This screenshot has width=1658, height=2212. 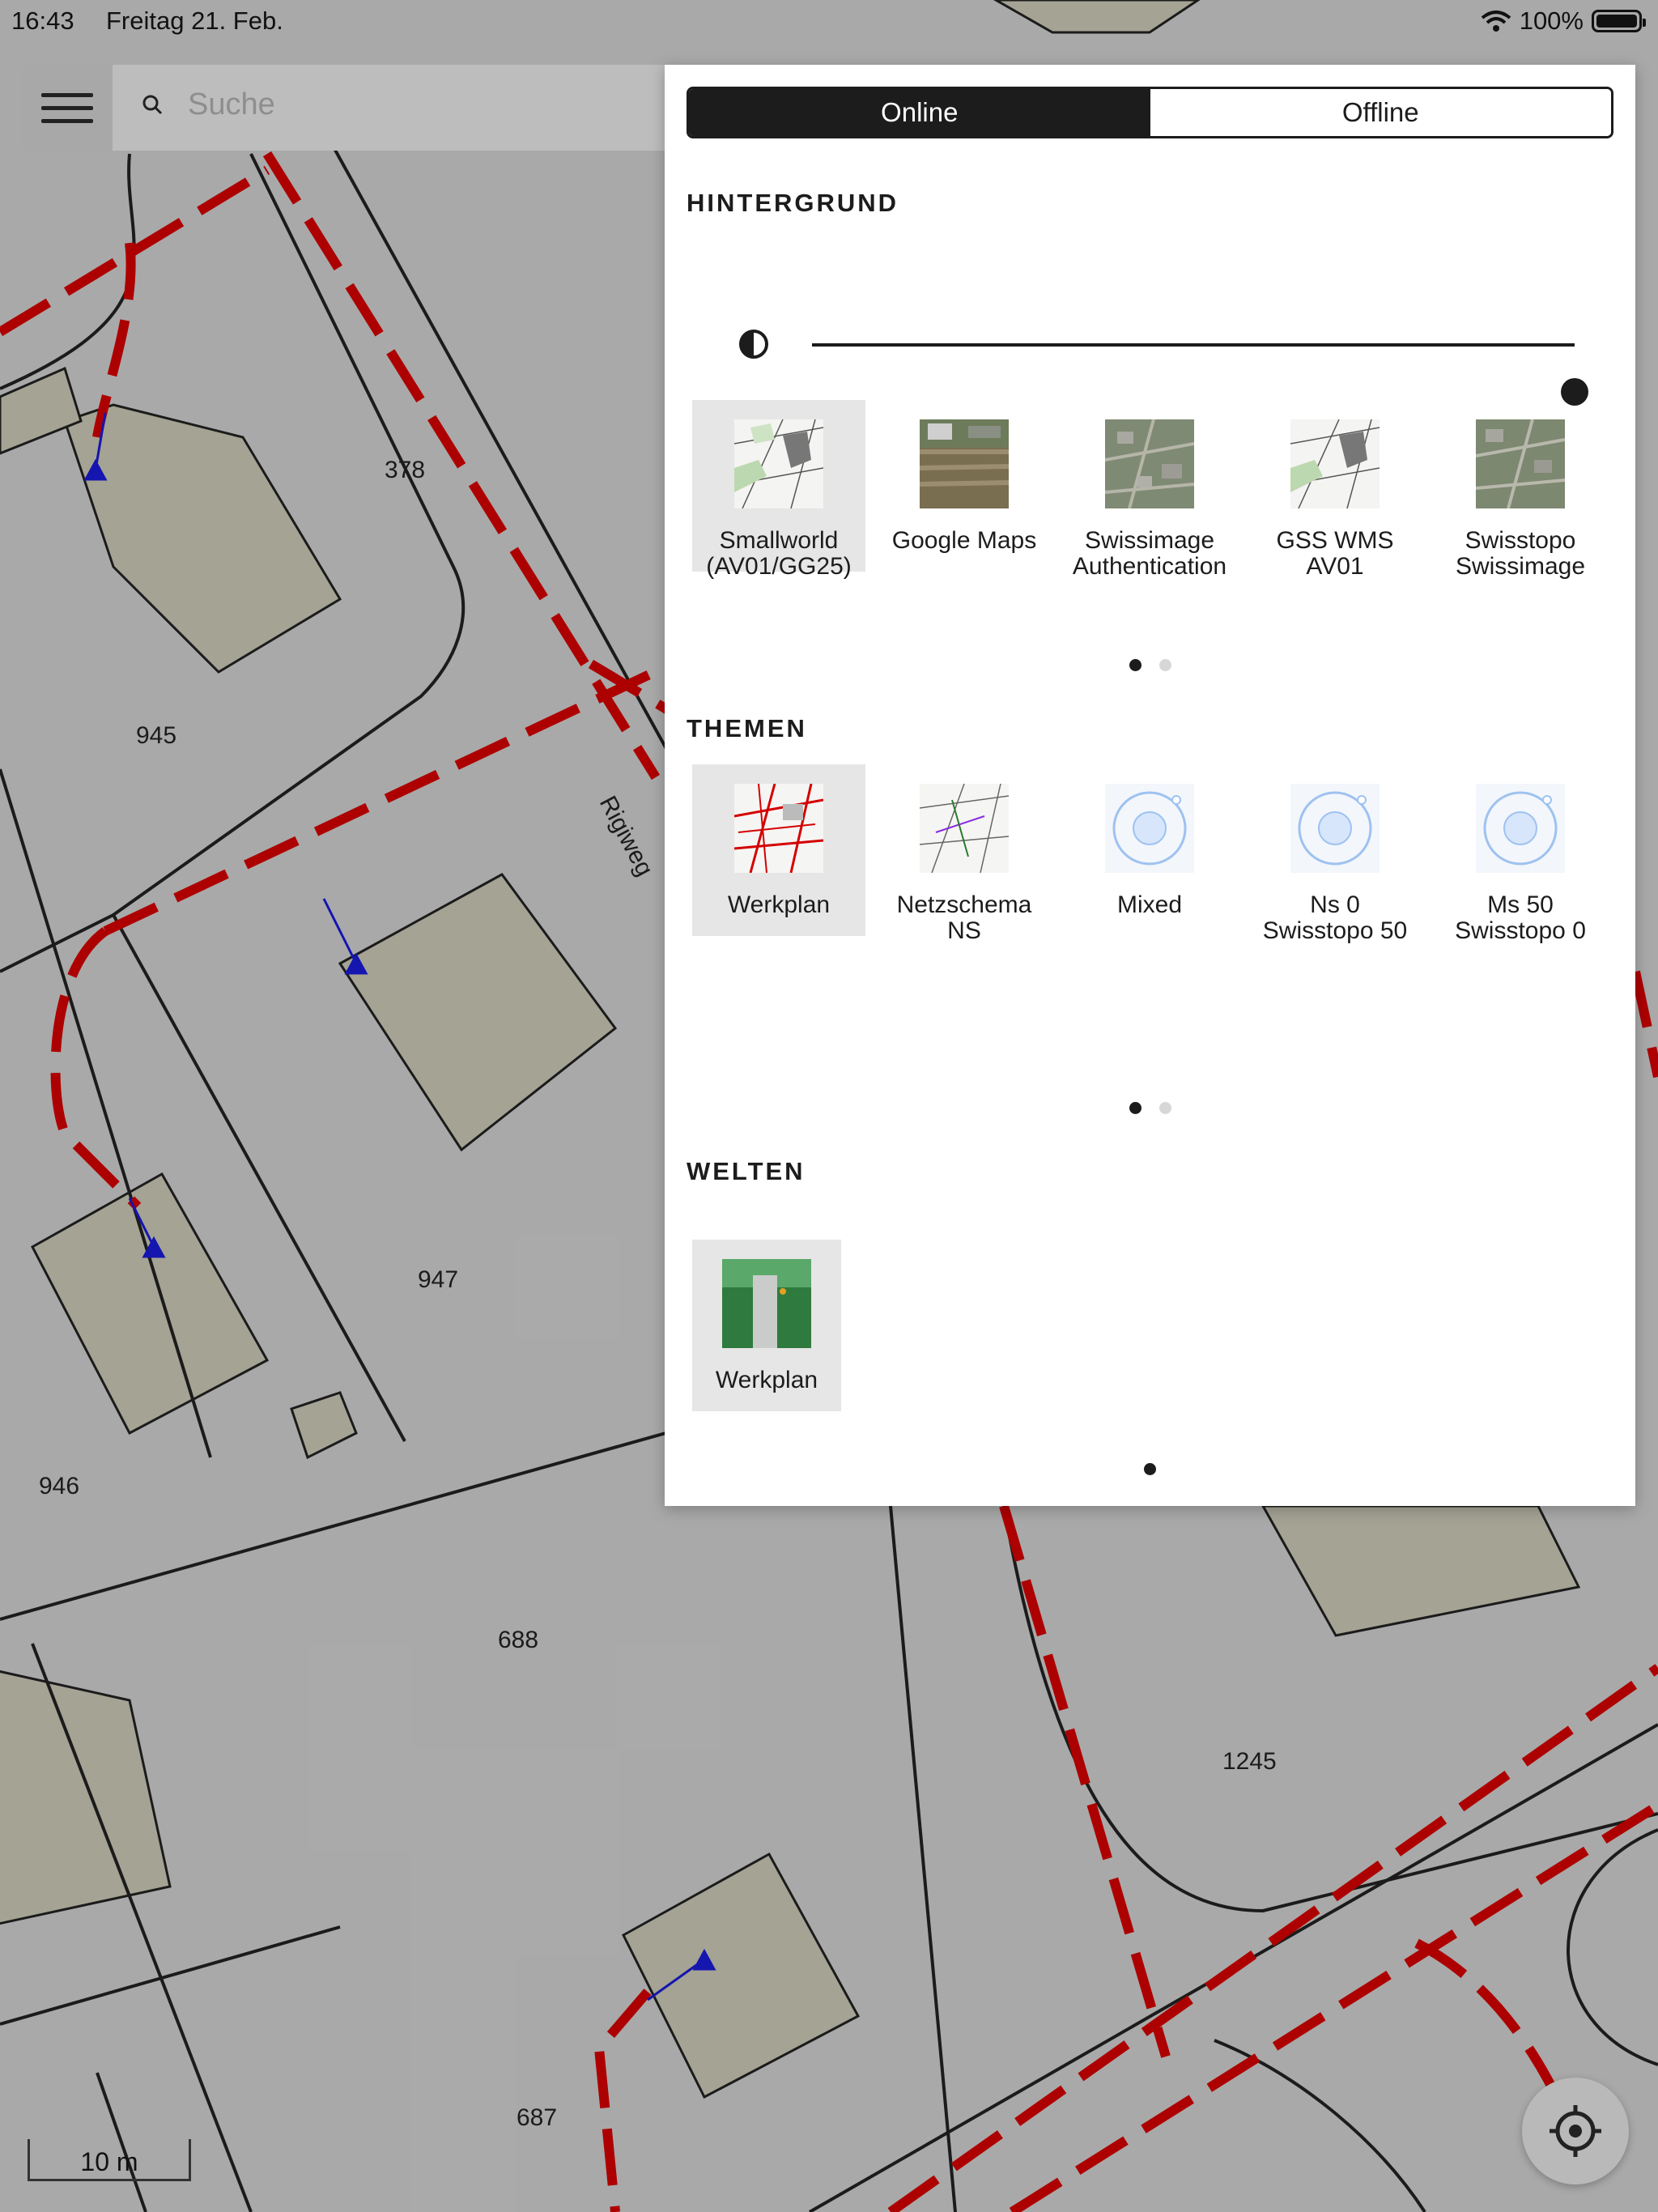 I want to click on background-tile-swisstopo-swissimage: Swisstopo Swissimage, so click(x=1520, y=490).